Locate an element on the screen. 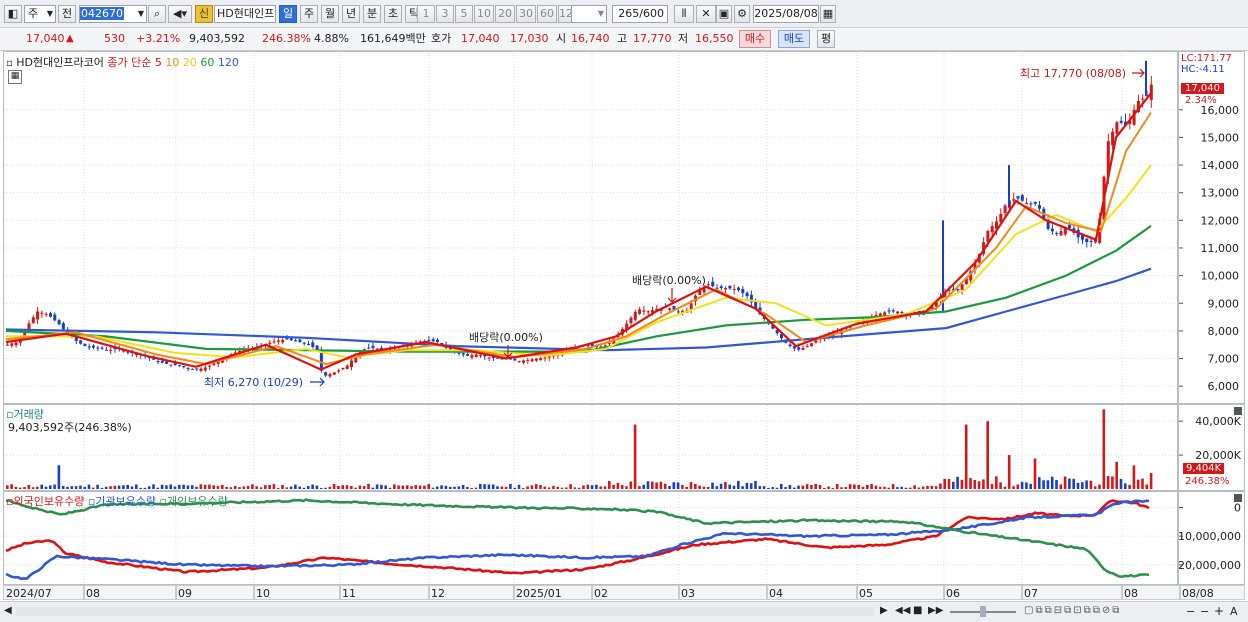  zoom-slider-thumb is located at coordinates (983, 611).